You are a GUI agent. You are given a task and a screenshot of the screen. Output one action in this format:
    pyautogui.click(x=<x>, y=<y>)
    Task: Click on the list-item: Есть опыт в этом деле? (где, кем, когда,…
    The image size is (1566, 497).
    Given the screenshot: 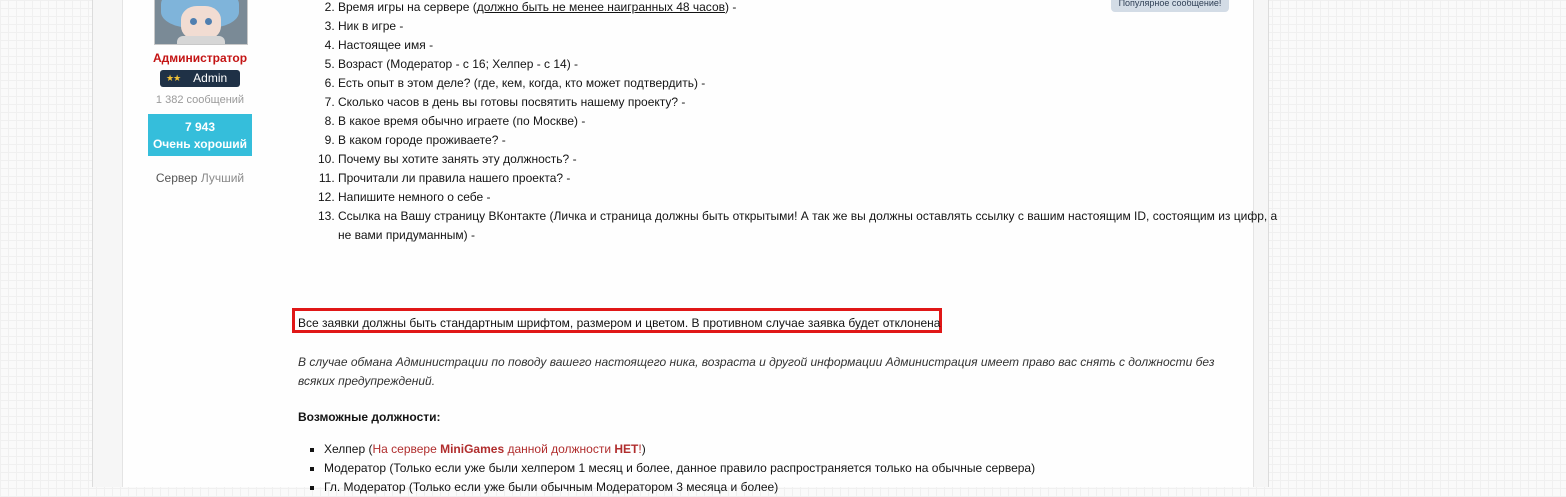 What is the action you would take?
    pyautogui.click(x=808, y=83)
    